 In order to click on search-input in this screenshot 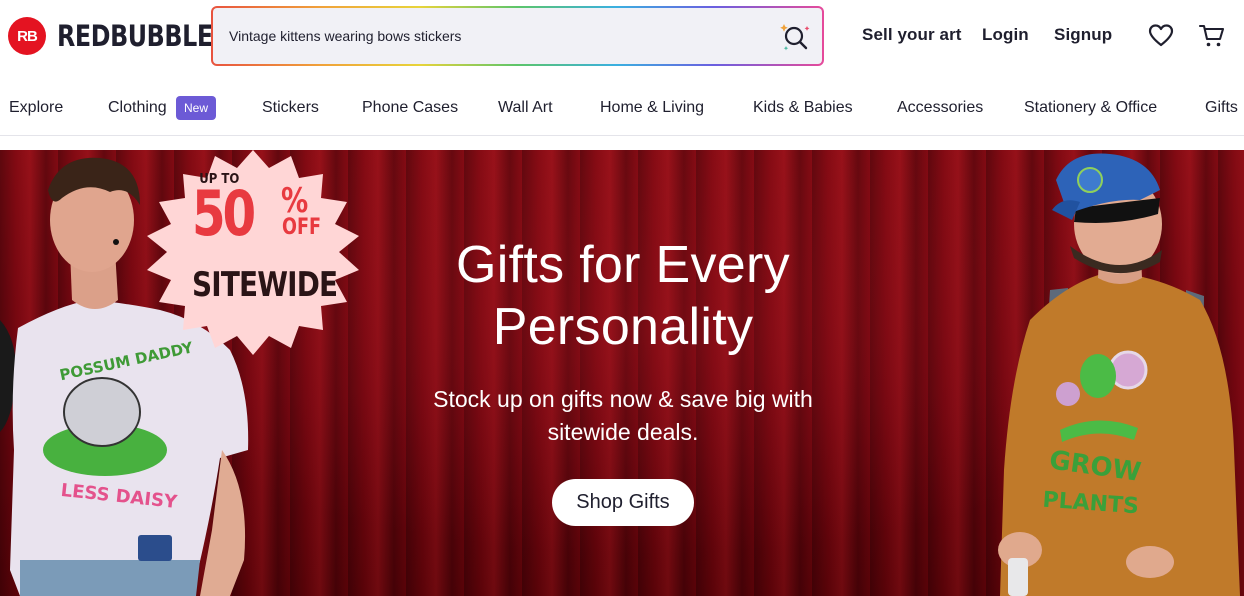, I will do `click(499, 36)`.